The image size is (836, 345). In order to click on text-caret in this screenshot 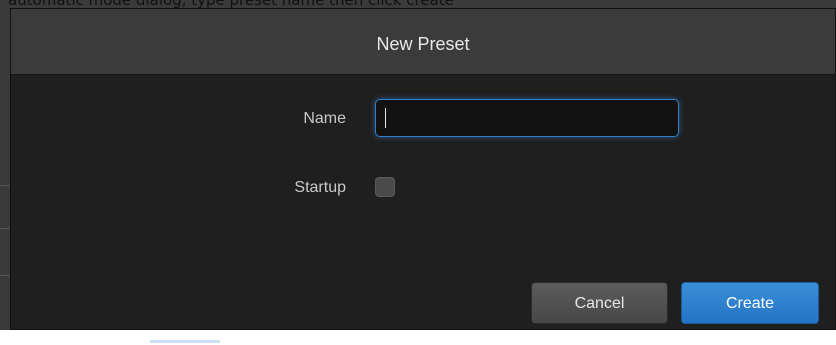, I will do `click(385, 118)`.